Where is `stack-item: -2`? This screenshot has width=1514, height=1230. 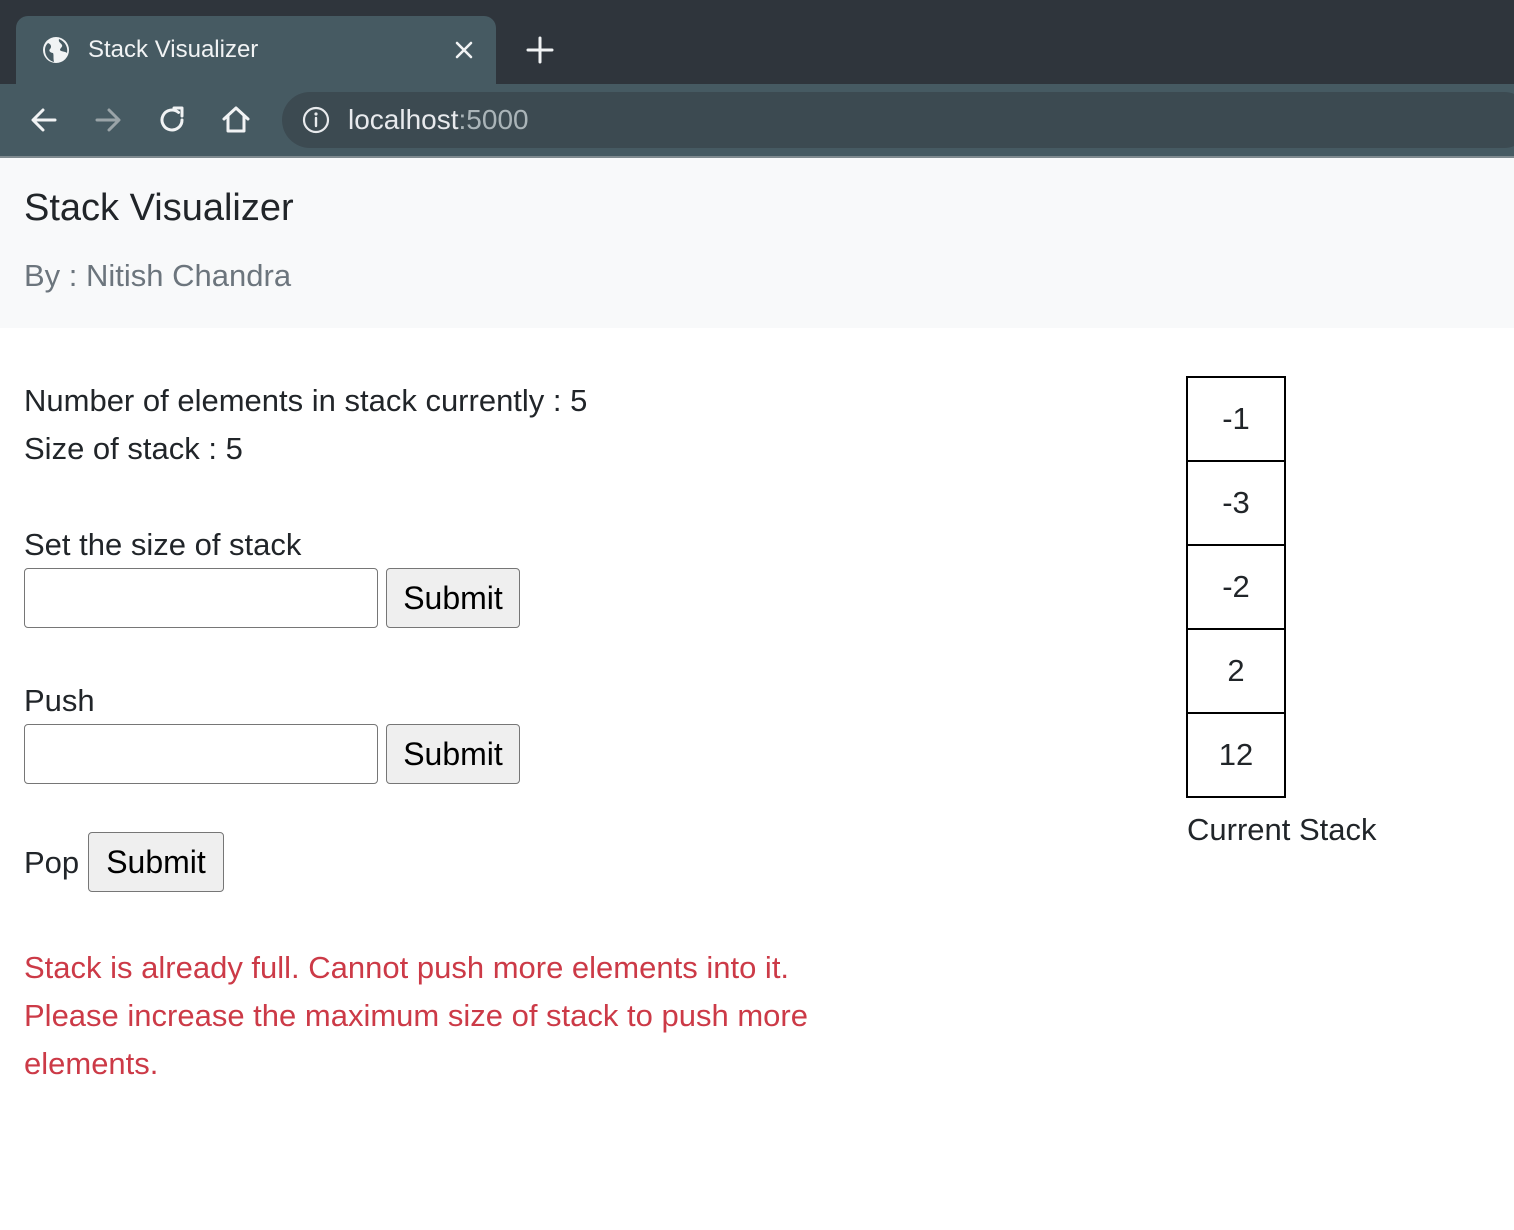 stack-item: -2 is located at coordinates (1236, 587).